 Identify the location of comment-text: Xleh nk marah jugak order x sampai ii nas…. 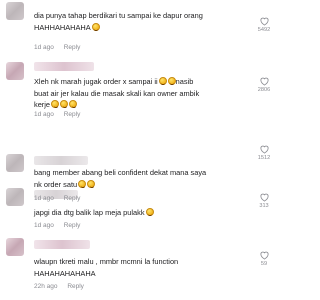
(141, 93).